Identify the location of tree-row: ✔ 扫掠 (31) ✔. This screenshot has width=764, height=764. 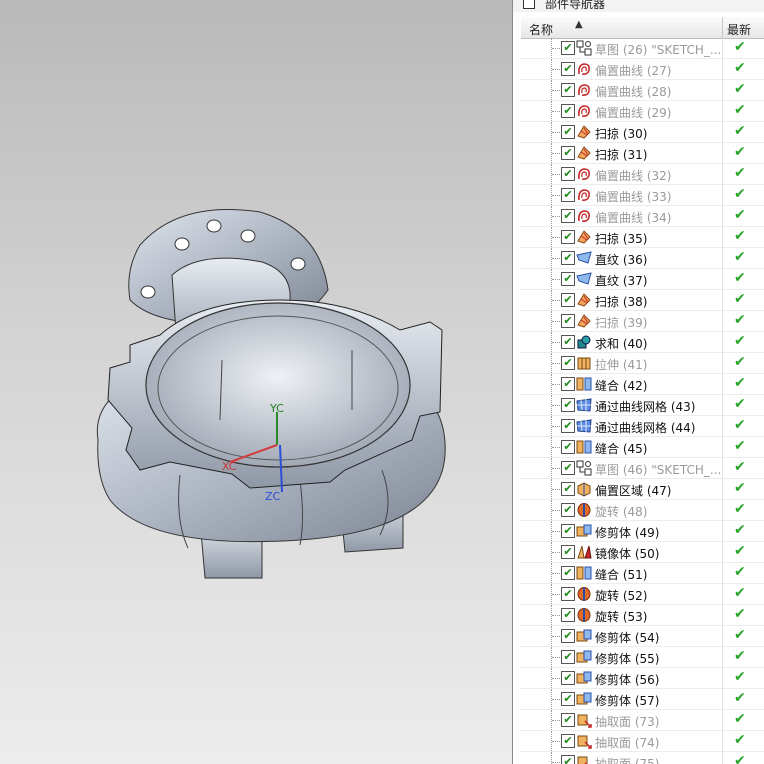
(642, 153).